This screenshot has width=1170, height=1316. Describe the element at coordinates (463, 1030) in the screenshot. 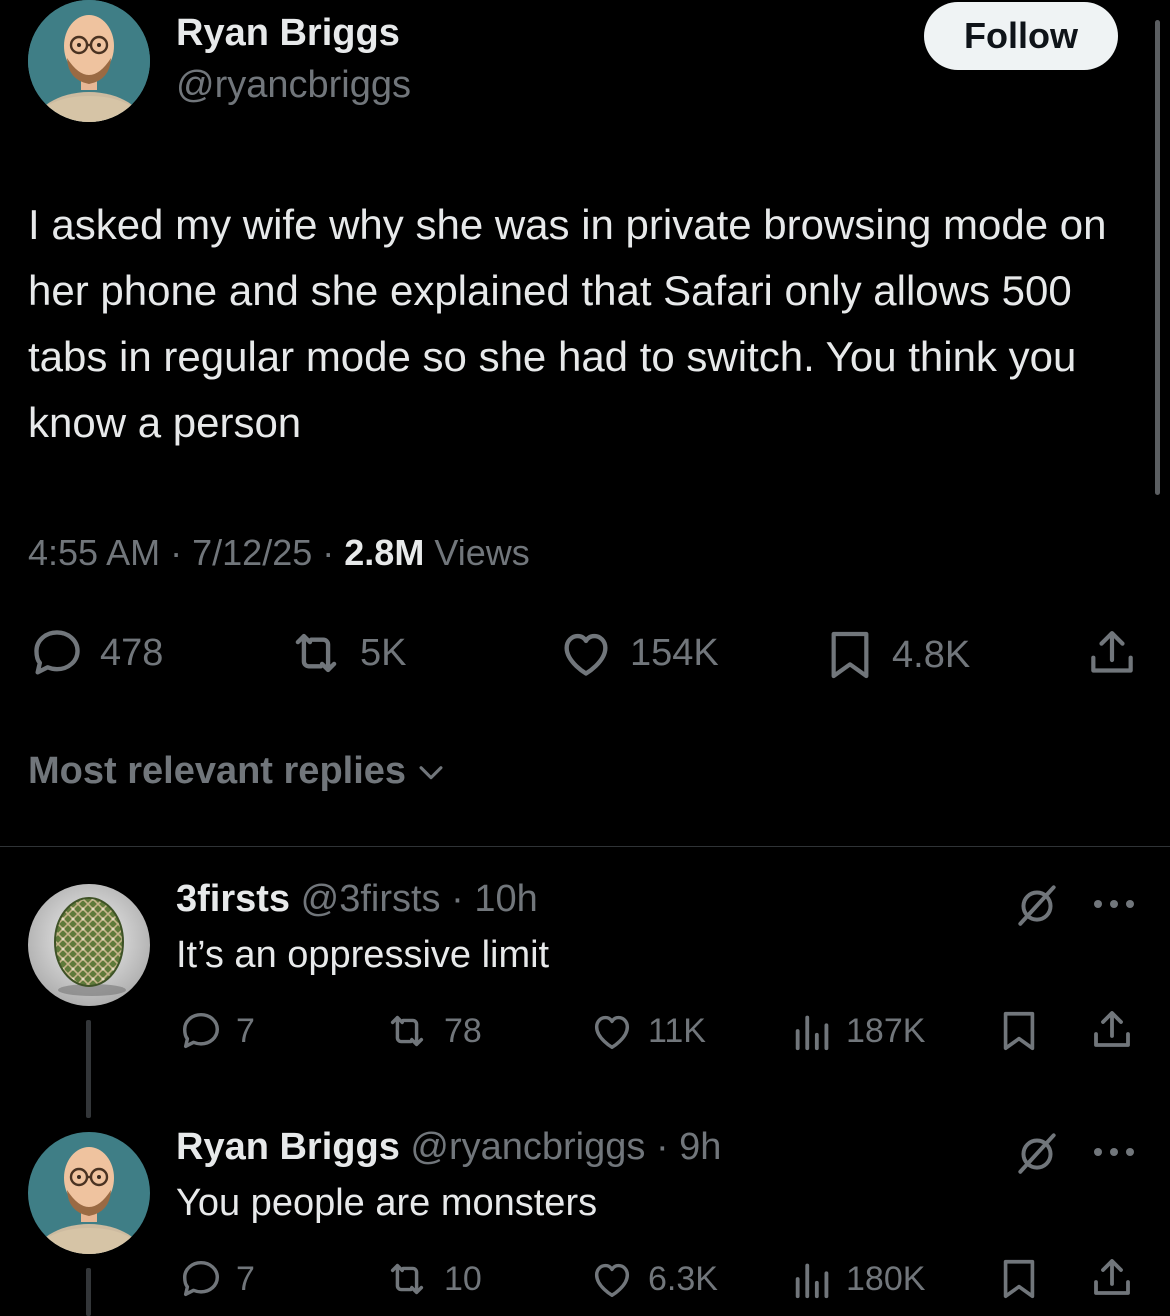

I see `repost-count: 78` at that location.